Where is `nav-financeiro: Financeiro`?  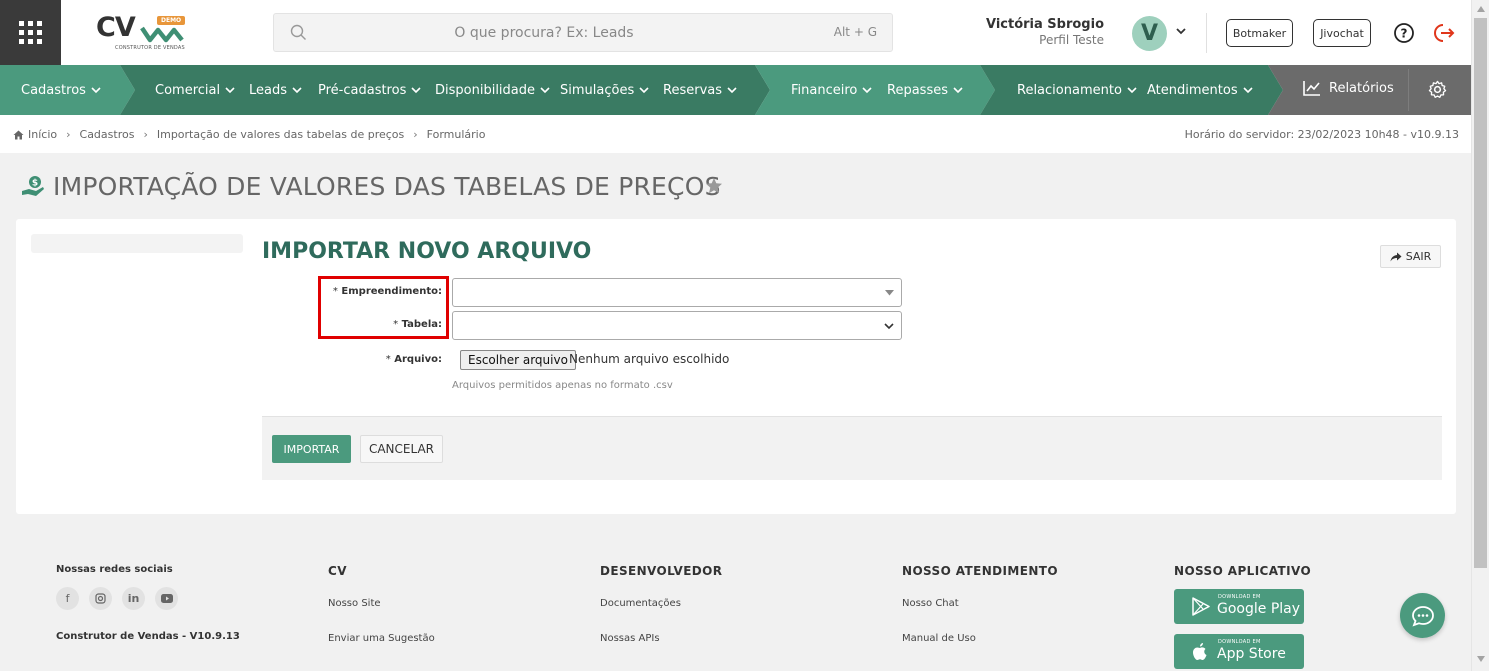 nav-financeiro: Financeiro is located at coordinates (831, 90).